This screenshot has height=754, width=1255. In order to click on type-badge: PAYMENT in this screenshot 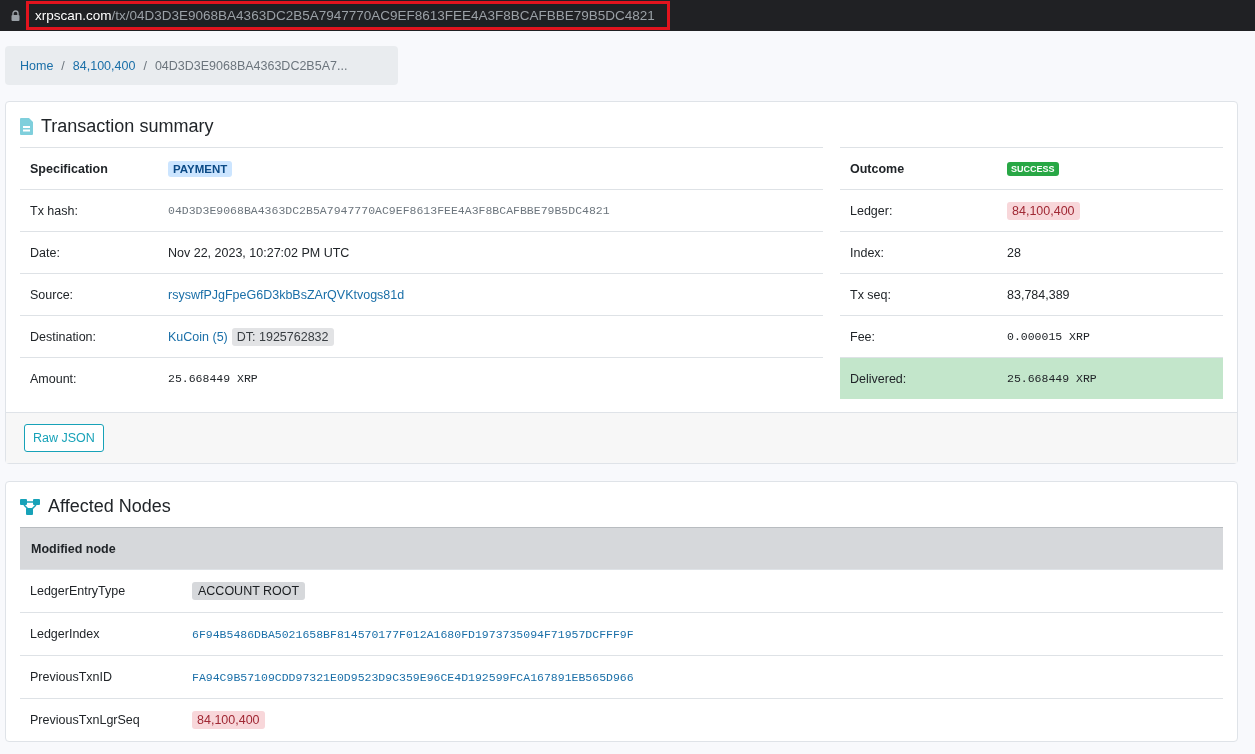, I will do `click(200, 168)`.